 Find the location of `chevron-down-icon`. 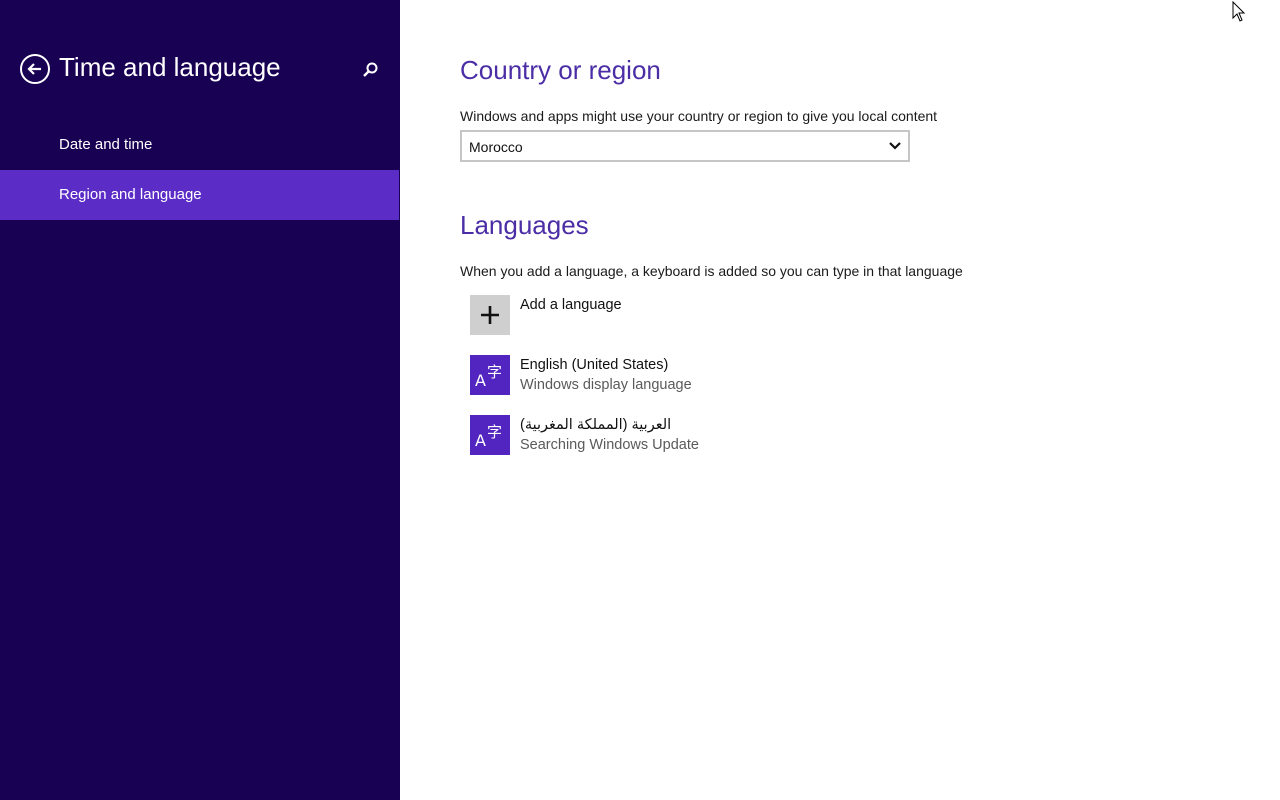

chevron-down-icon is located at coordinates (895, 146).